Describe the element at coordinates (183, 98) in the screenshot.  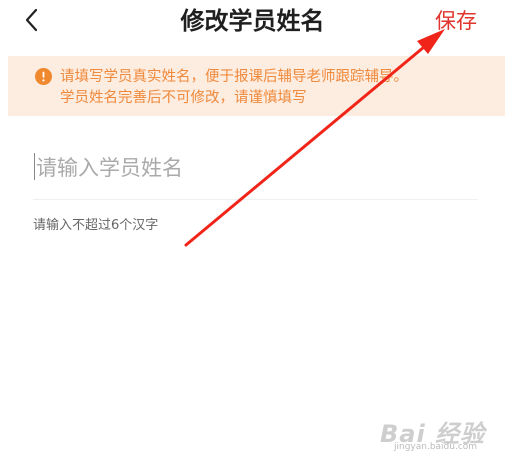
I see `notice-text-line-2: 学员姓名完善后不可修改，请谨慎填写` at that location.